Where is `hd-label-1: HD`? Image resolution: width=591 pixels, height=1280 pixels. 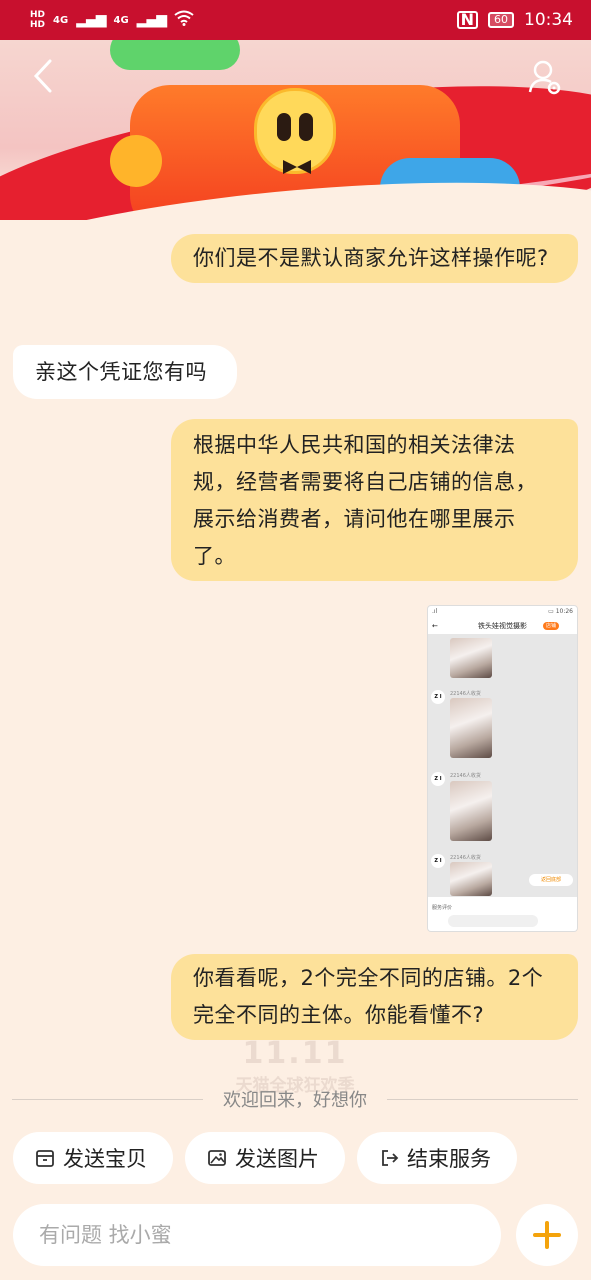
hd-label-1: HD is located at coordinates (38, 15).